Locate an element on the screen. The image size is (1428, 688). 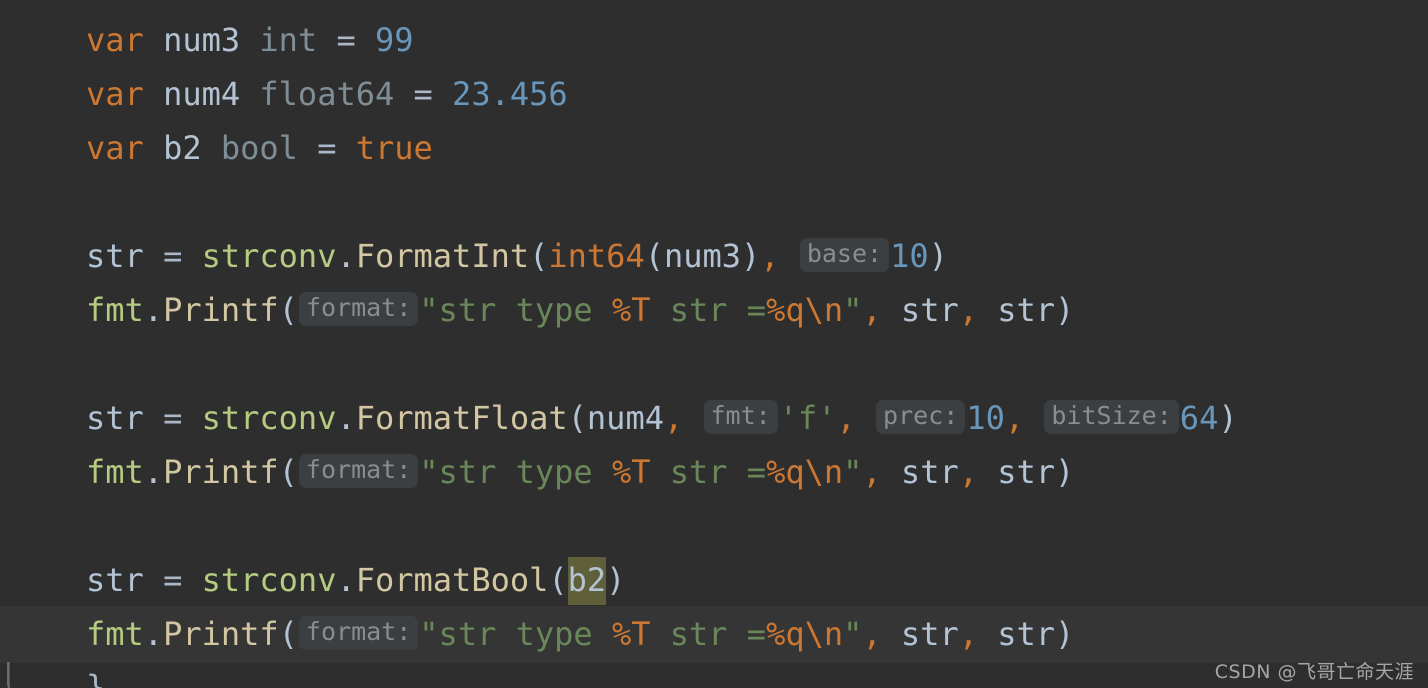
code-token: int64 is located at coordinates (596, 256).